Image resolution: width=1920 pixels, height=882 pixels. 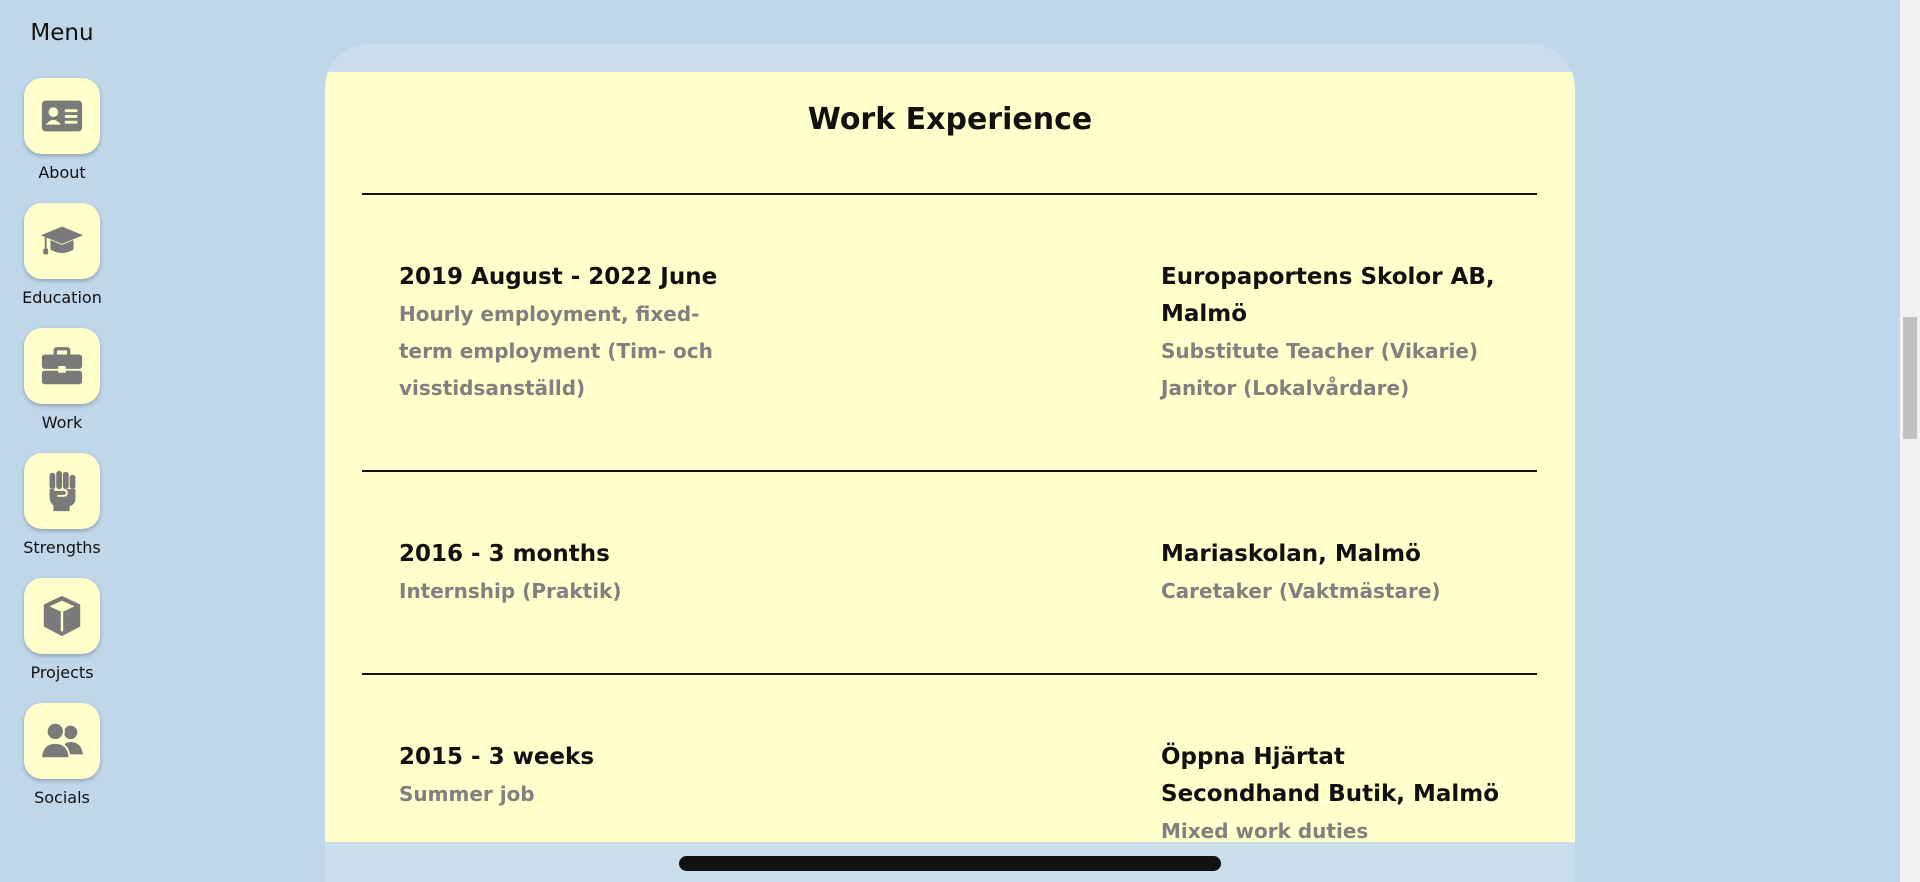 What do you see at coordinates (1910, 378) in the screenshot?
I see `scrollbar-thumb` at bounding box center [1910, 378].